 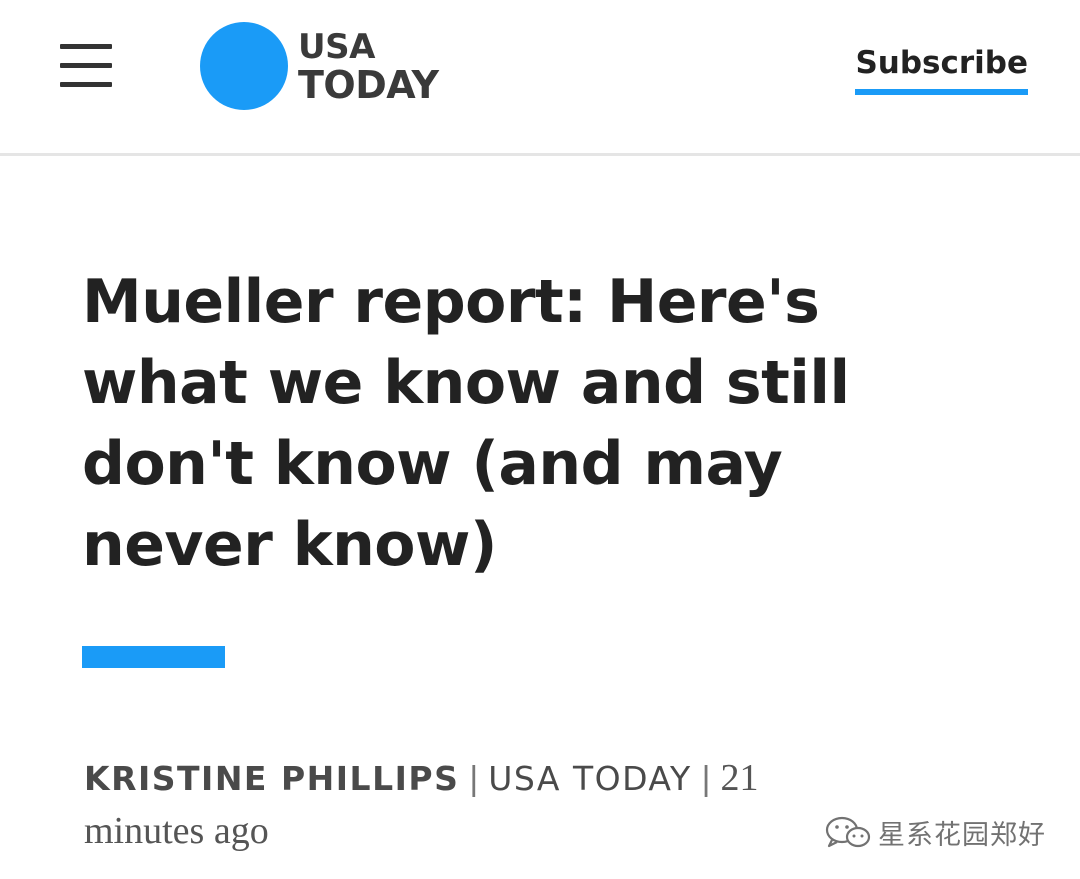 What do you see at coordinates (368, 85) in the screenshot?
I see `logo-text-line2: TODAY` at bounding box center [368, 85].